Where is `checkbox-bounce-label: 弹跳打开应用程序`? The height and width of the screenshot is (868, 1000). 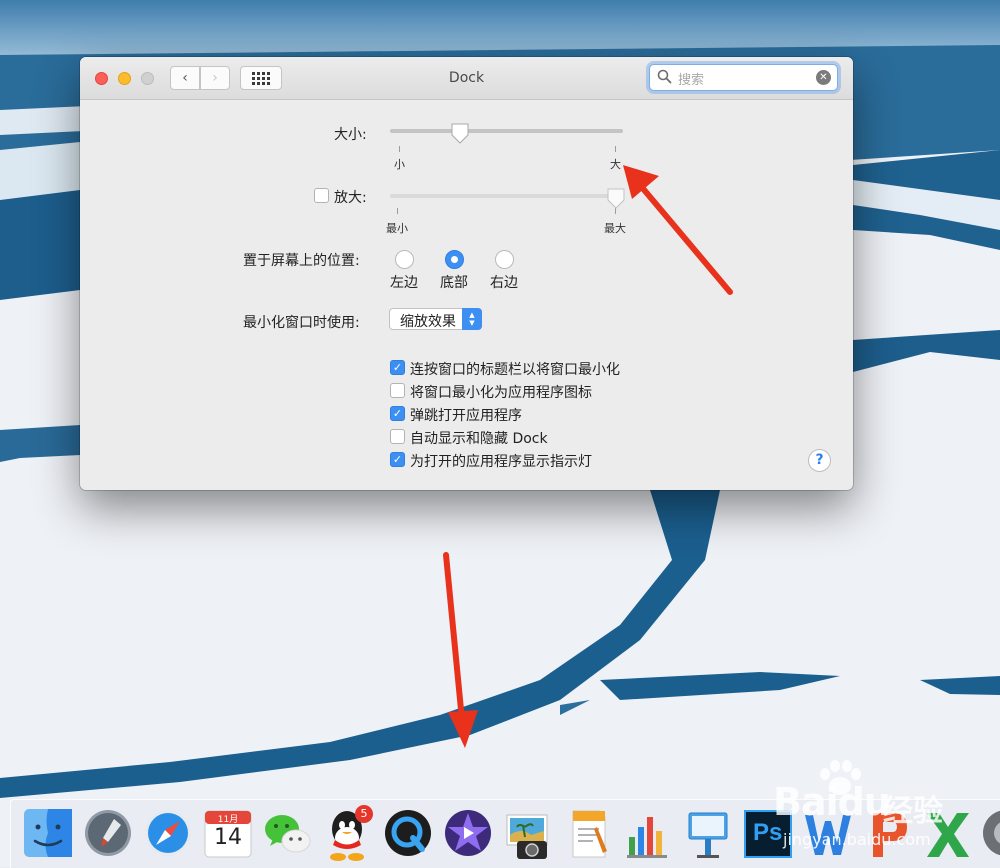 checkbox-bounce-label: 弹跳打开应用程序 is located at coordinates (466, 416).